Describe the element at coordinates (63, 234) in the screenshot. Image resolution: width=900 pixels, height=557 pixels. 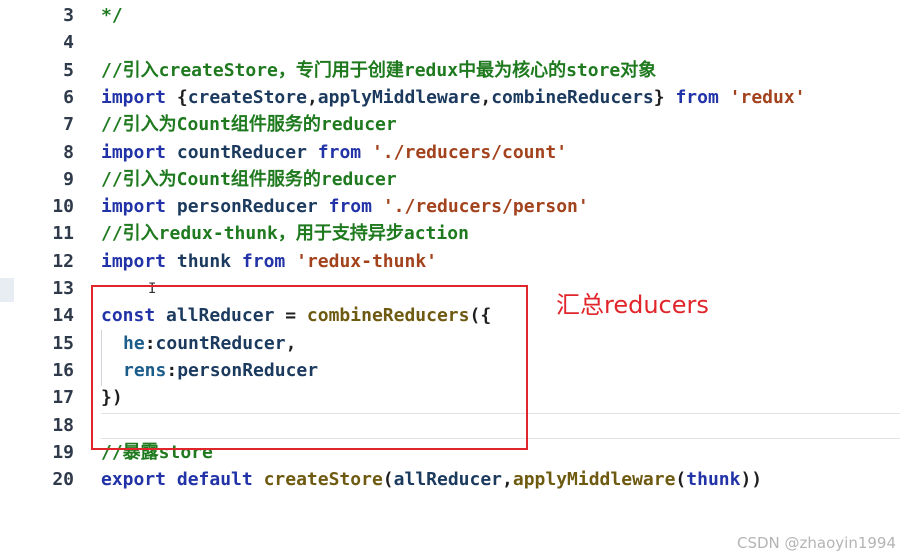
I see `line-number: 11` at that location.